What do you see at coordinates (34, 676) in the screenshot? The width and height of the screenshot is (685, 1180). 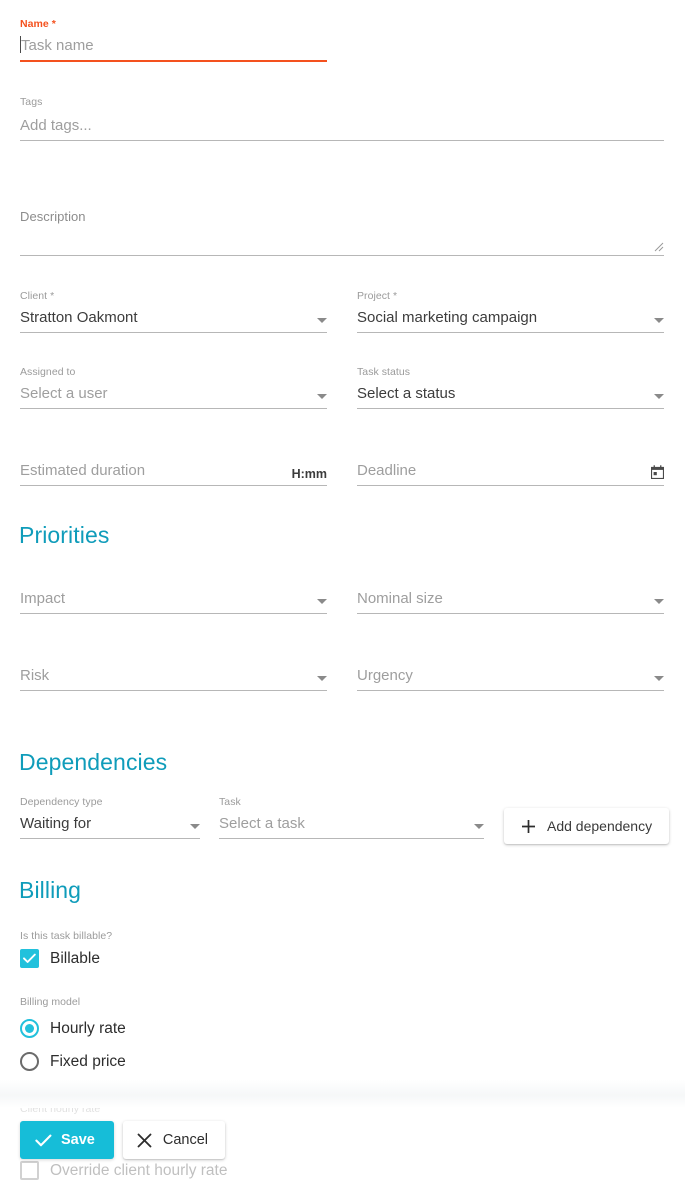 I see `risk-value: Risk` at bounding box center [34, 676].